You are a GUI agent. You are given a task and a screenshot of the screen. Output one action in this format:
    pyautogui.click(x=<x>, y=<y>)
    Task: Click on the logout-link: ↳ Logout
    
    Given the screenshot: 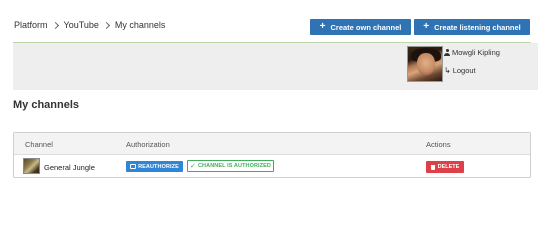 What is the action you would take?
    pyautogui.click(x=460, y=70)
    